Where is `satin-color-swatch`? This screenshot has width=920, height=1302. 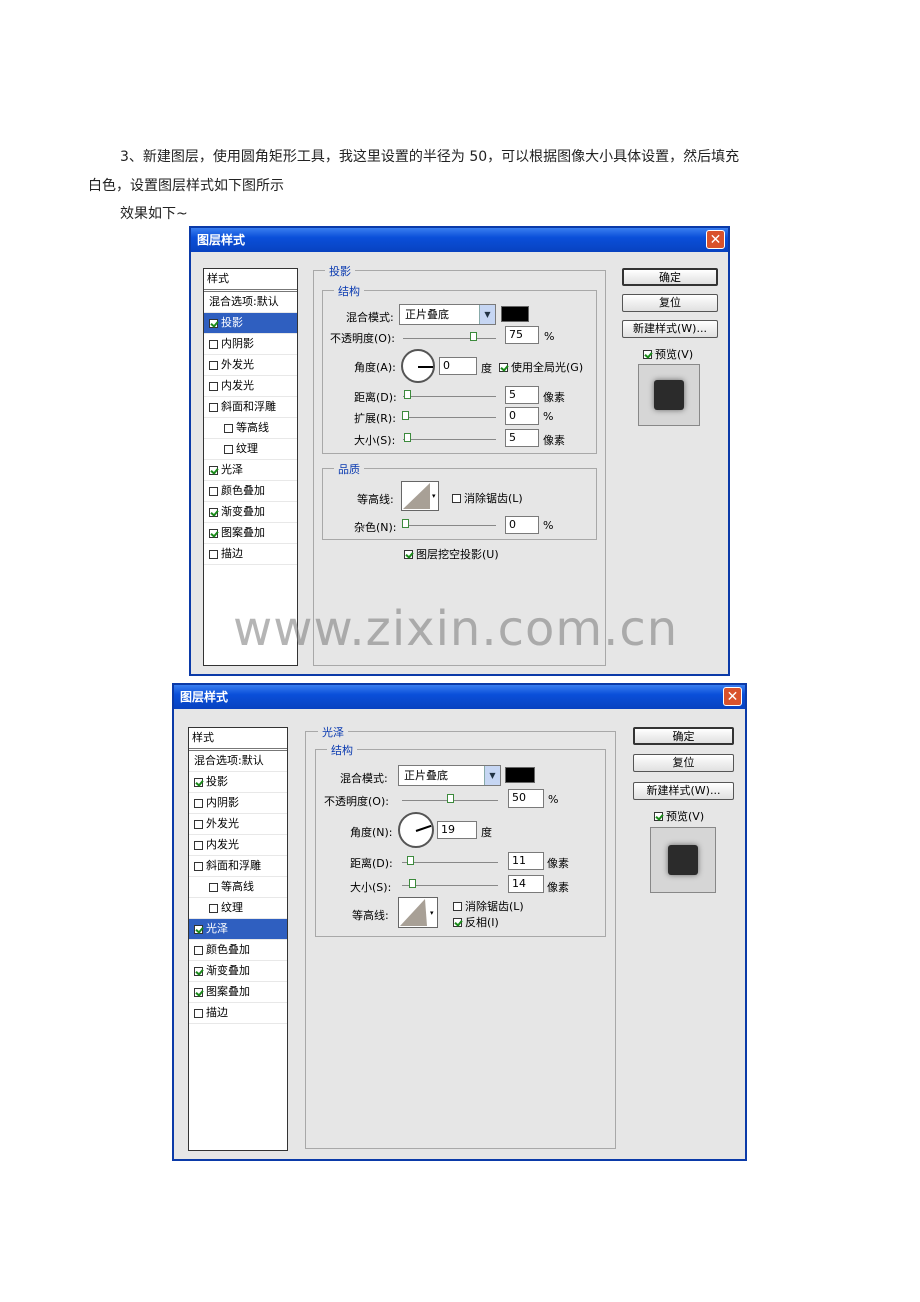 satin-color-swatch is located at coordinates (520, 775).